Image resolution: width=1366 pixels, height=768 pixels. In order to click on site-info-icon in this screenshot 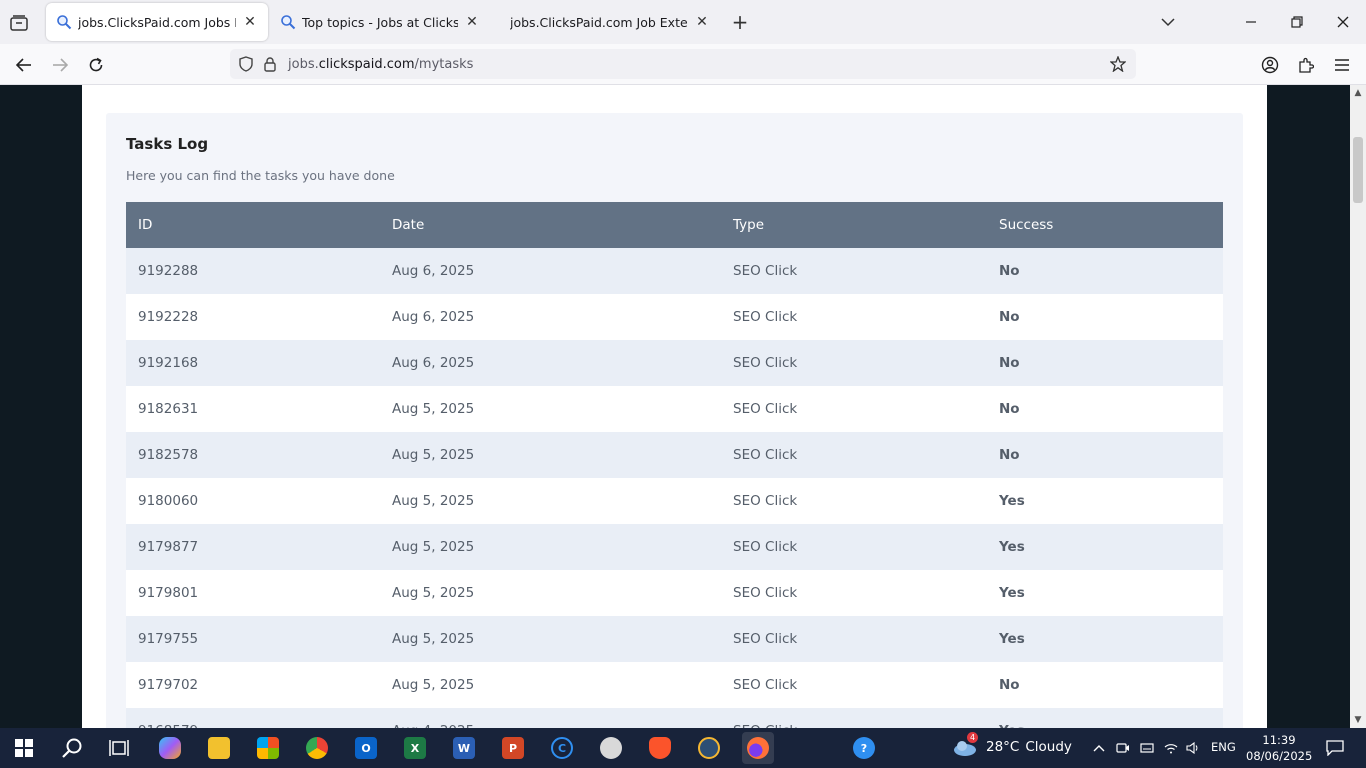, I will do `click(270, 64)`.